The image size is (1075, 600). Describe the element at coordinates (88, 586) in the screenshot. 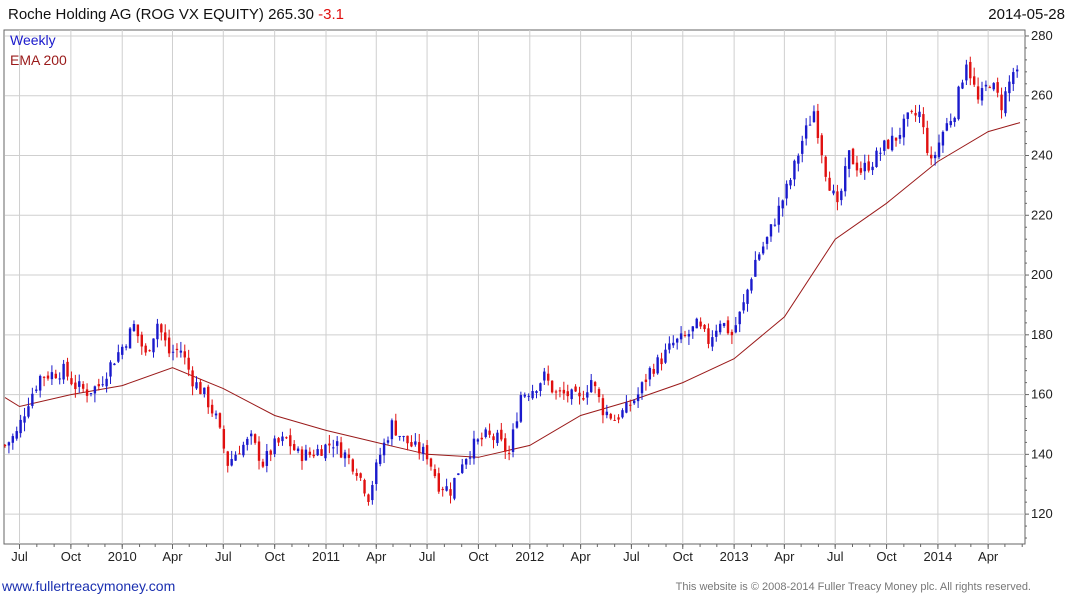

I see `site-link: www.fullertreacymoney.com` at that location.